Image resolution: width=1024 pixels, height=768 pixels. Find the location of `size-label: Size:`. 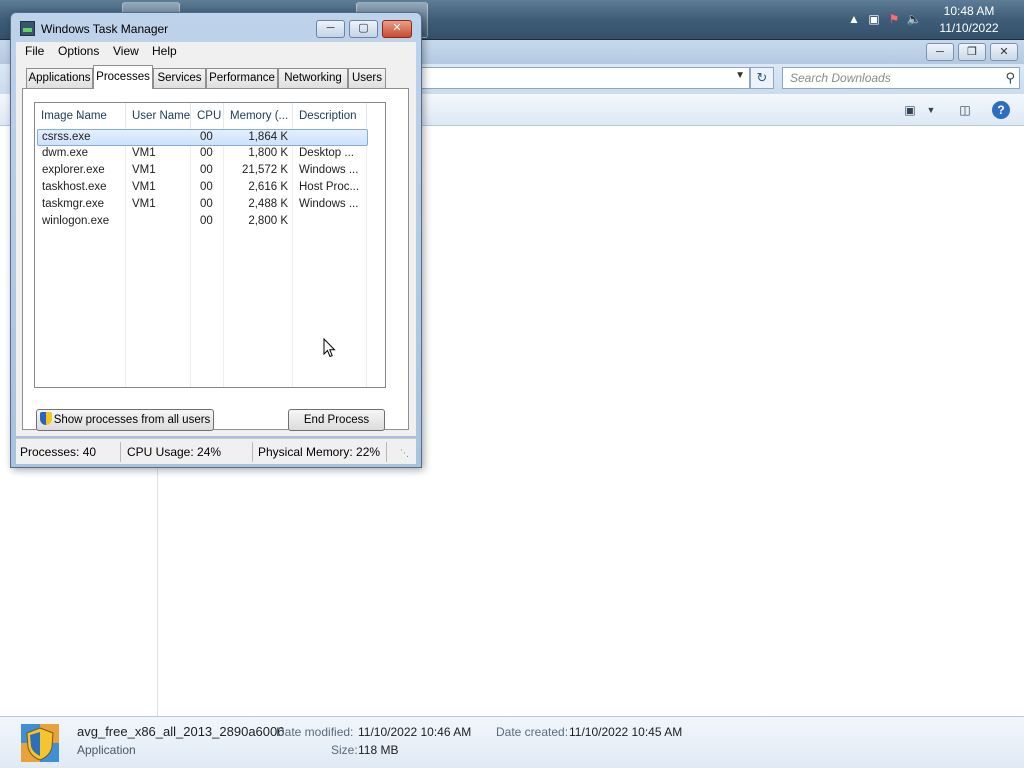

size-label: Size: is located at coordinates (344, 750).